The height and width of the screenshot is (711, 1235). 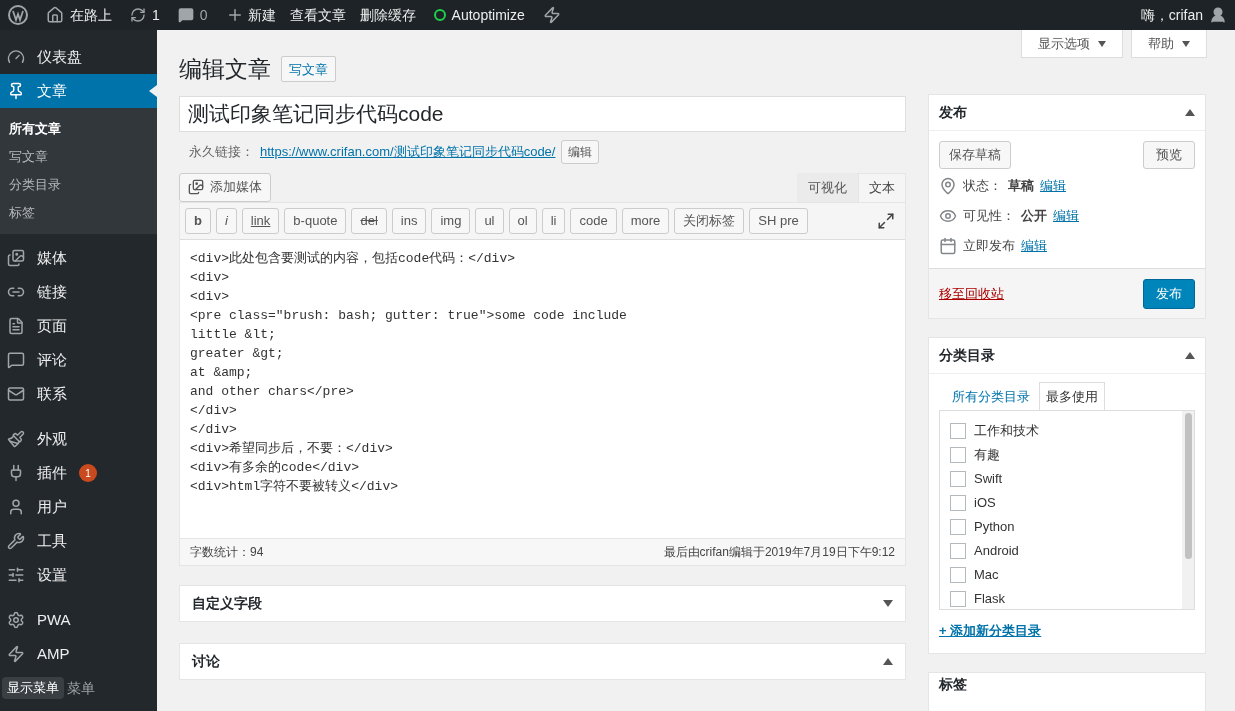 I want to click on plugin-link: Autoptimize, so click(x=488, y=15).